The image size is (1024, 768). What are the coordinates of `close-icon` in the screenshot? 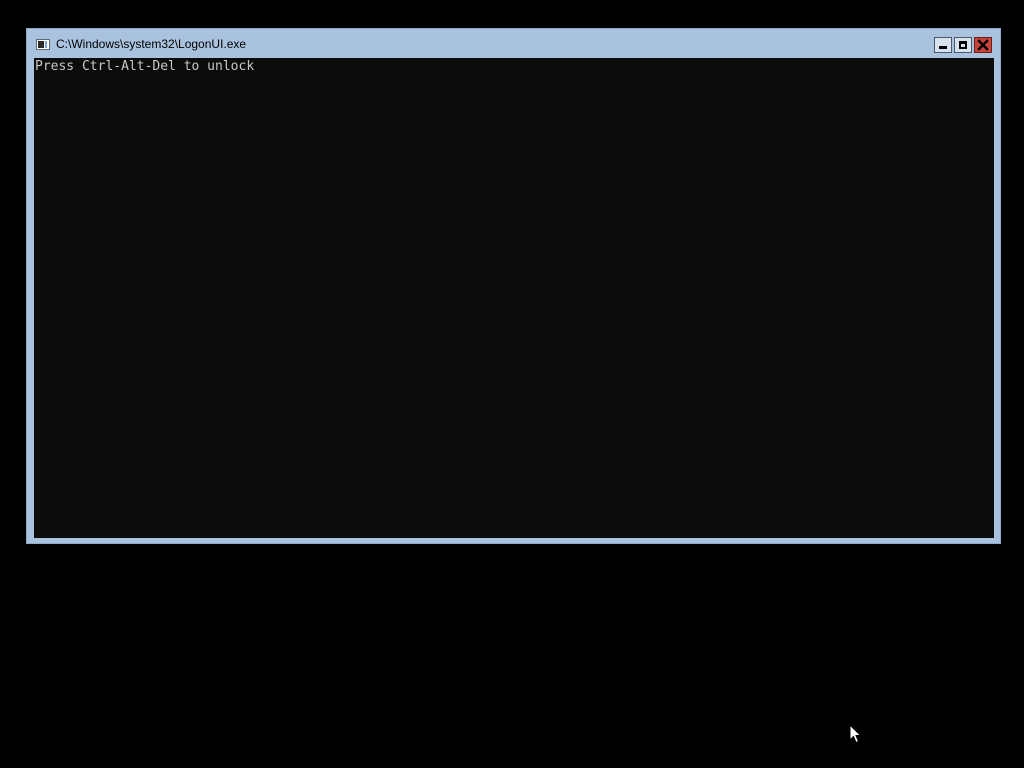 It's located at (983, 45).